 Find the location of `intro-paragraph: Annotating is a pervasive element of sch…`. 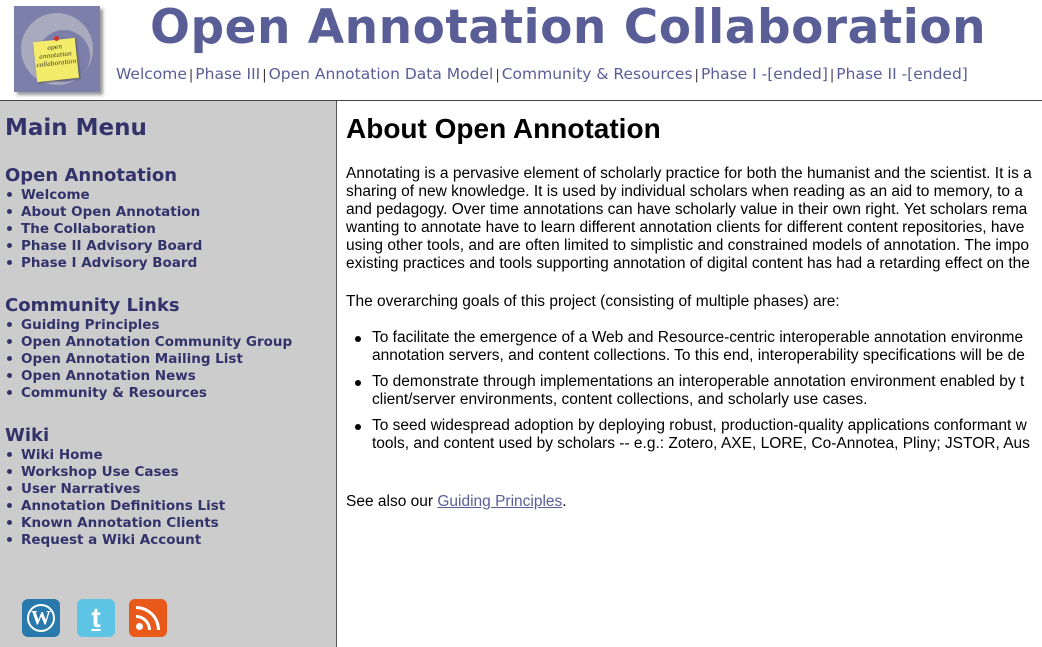

intro-paragraph: Annotating is a pervasive element of sch… is located at coordinates (694, 219).